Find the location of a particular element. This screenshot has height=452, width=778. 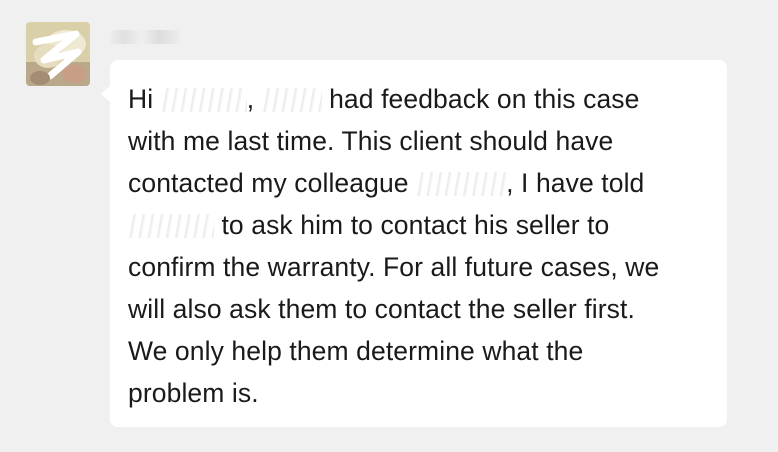

avatar-image is located at coordinates (58, 54).